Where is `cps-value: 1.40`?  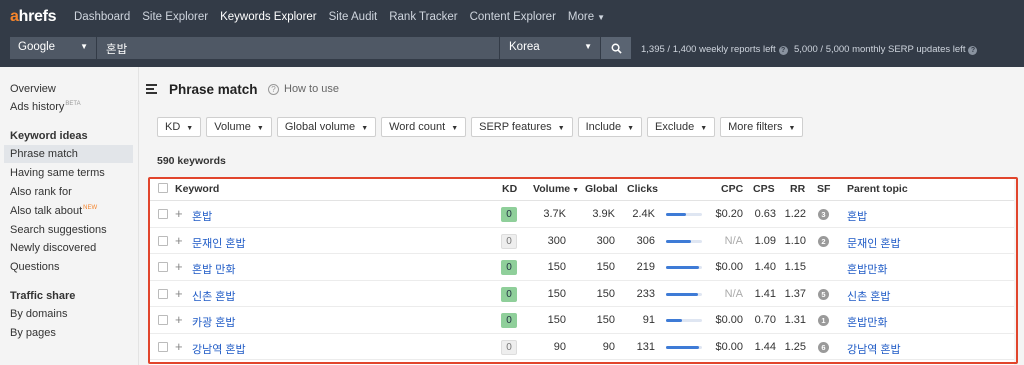
cps-value: 1.40 is located at coordinates (765, 267).